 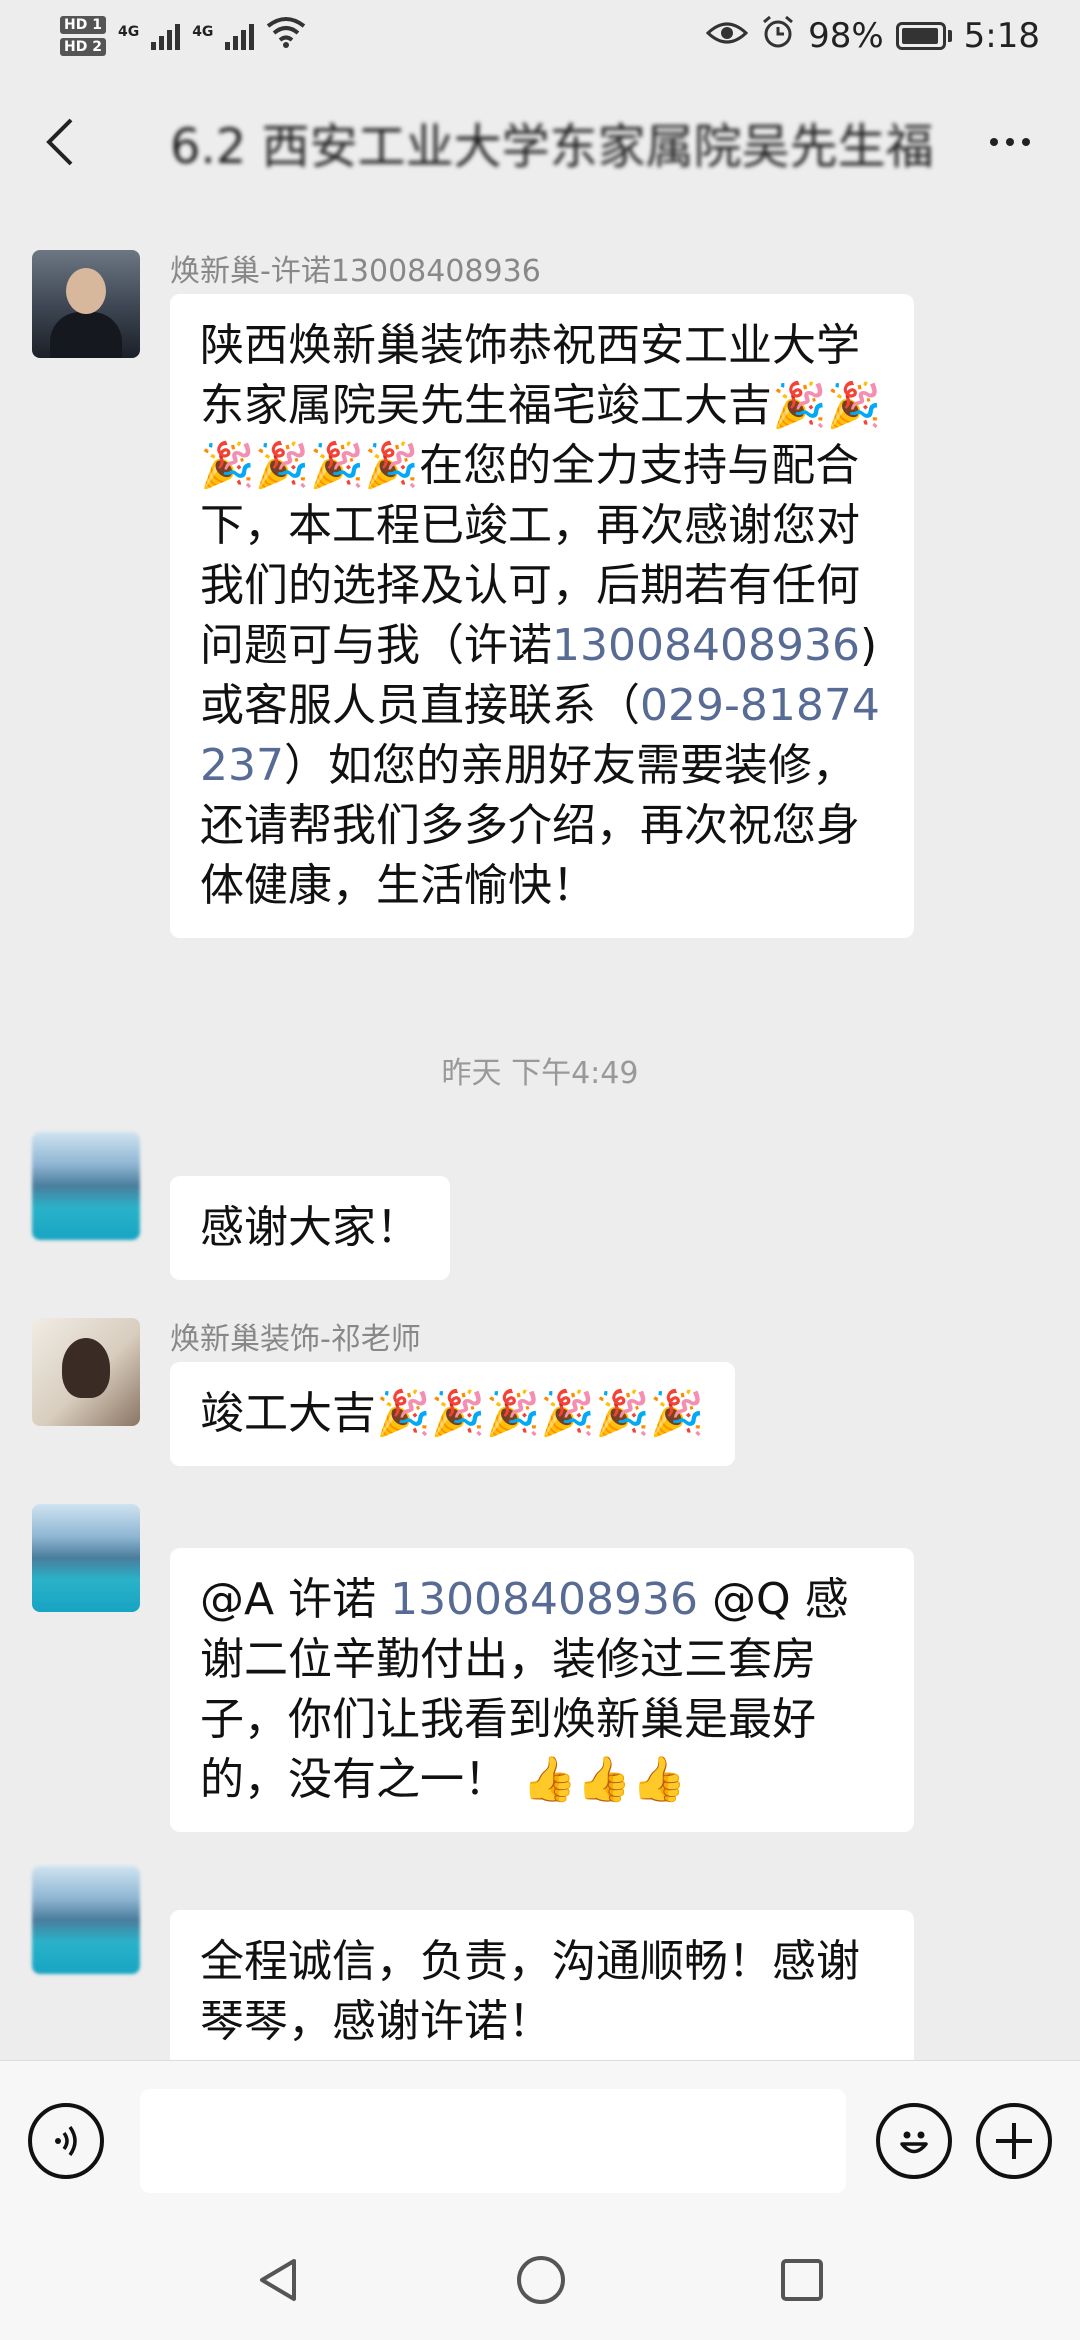 I want to click on clock: 5:18, so click(x=1001, y=36).